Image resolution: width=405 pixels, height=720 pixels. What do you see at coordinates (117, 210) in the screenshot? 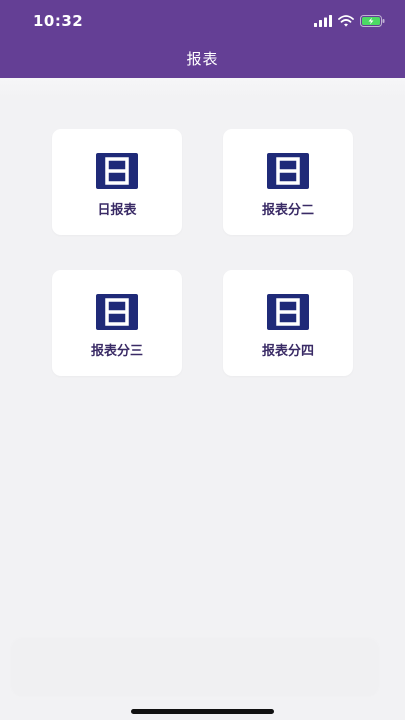
I see `tile-label: 日报表` at bounding box center [117, 210].